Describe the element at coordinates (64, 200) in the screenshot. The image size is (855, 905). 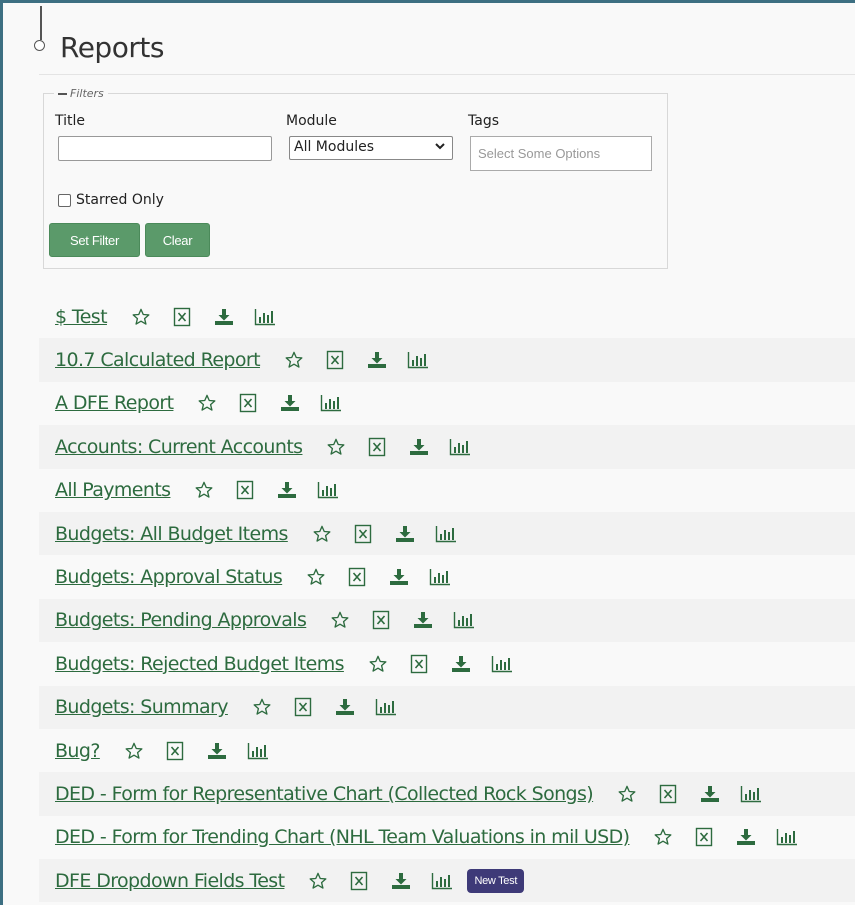
I see `starred-only-checkbox` at that location.